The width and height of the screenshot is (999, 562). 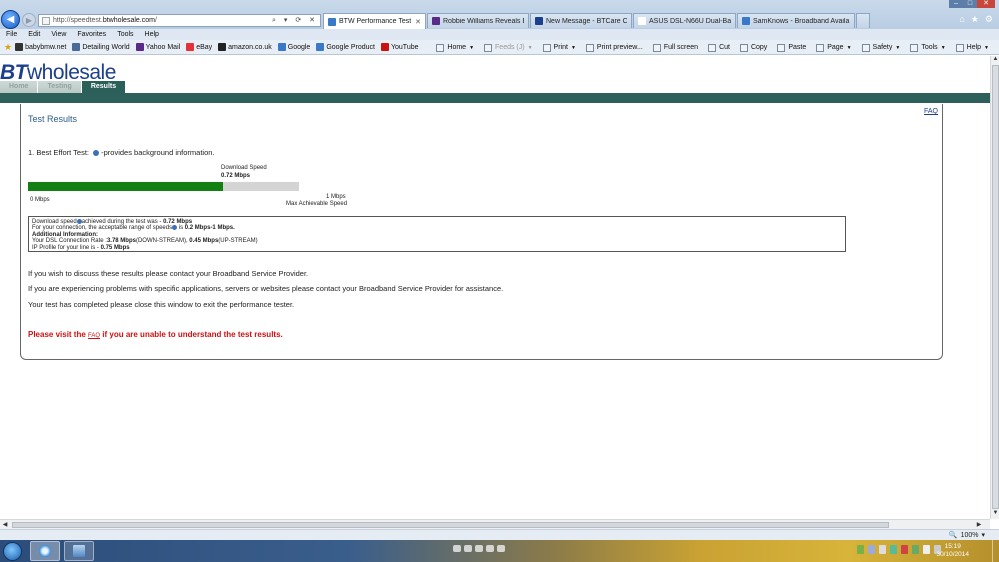 What do you see at coordinates (345, 47) in the screenshot?
I see `favorite-7: Google Product` at bounding box center [345, 47].